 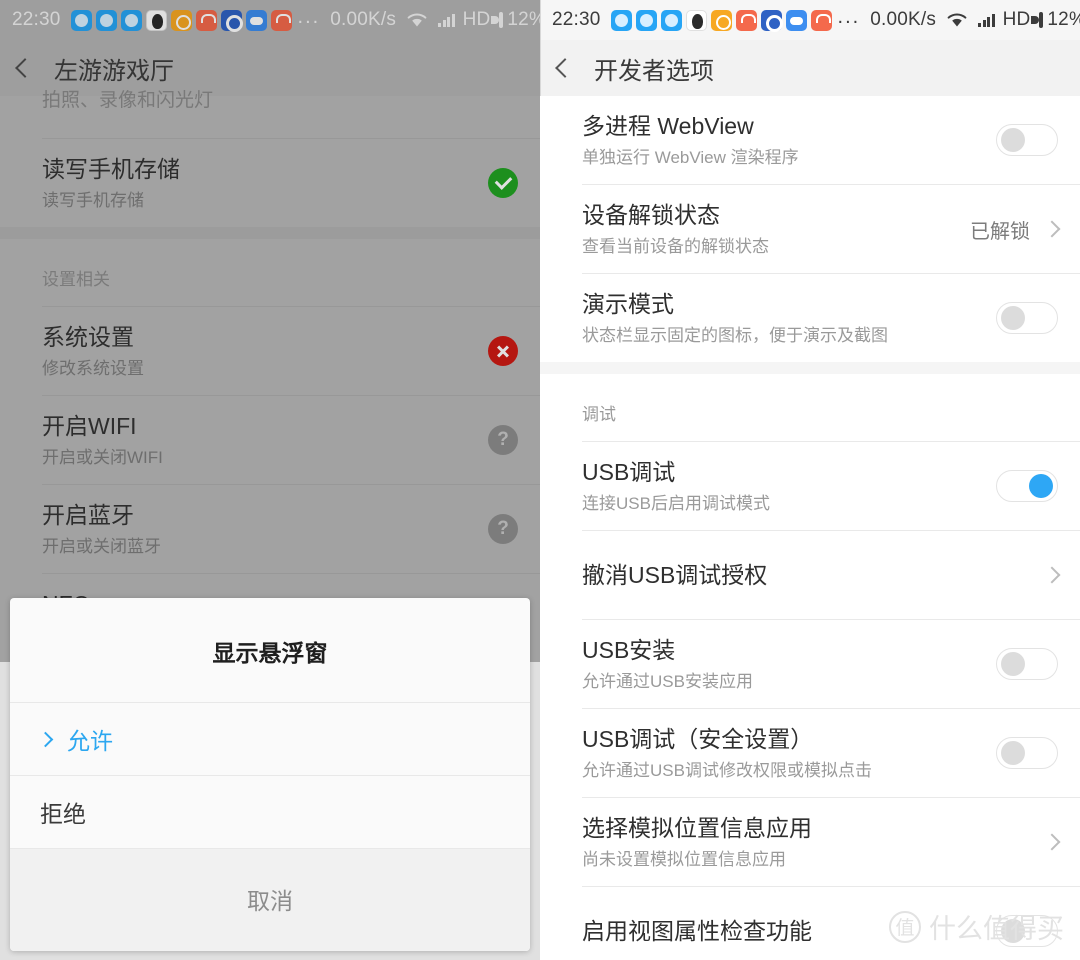 I want to click on status-bar-right: 22:30 ... 0.00K/s HD 12, so click(x=810, y=20).